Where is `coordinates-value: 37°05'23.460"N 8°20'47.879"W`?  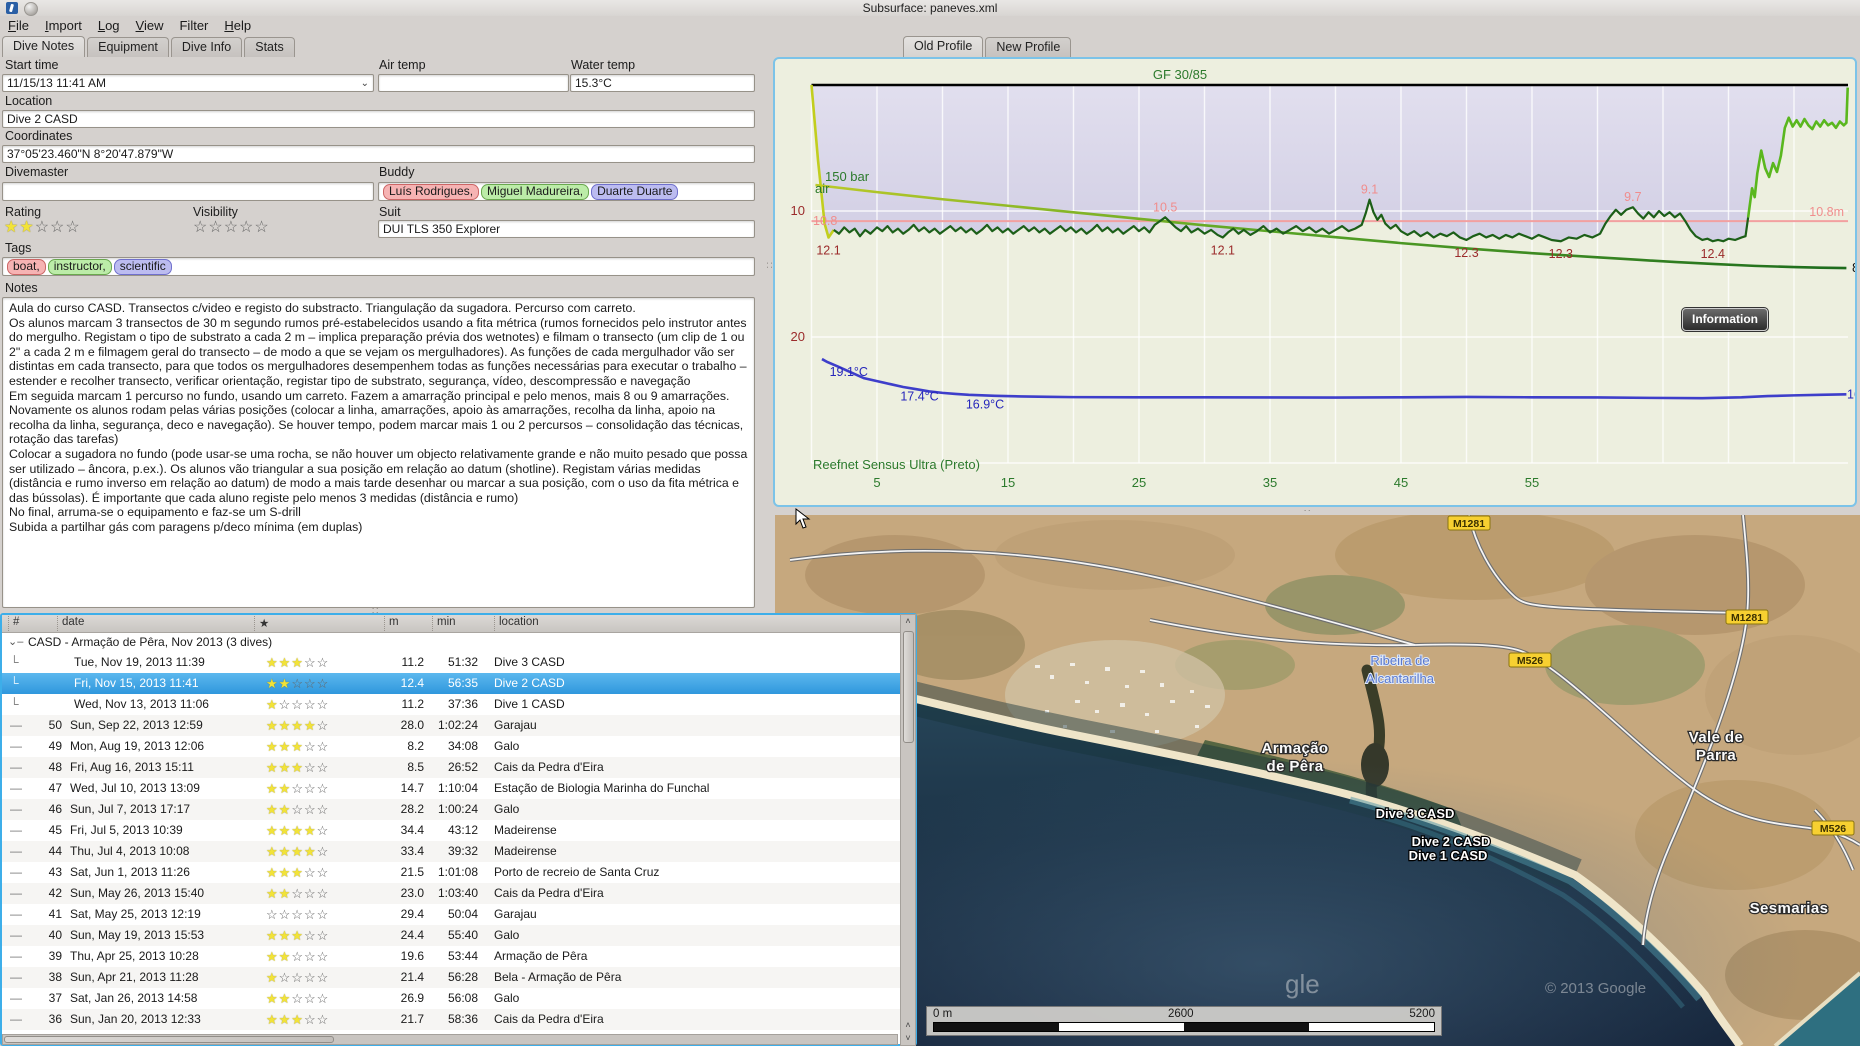
coordinates-value: 37°05'23.460"N 8°20'47.879"W is located at coordinates (90, 154).